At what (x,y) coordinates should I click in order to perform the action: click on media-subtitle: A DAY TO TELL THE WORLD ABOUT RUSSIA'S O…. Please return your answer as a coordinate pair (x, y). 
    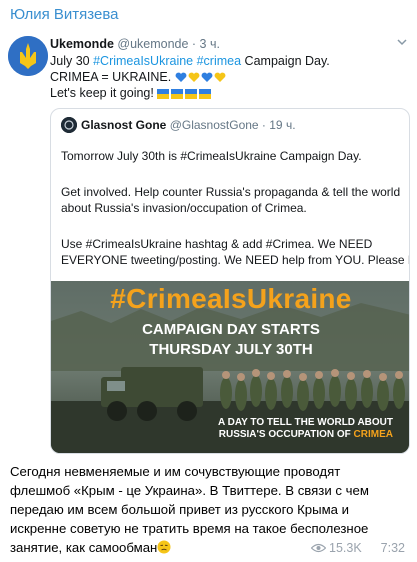
    Looking at the image, I should click on (305, 428).